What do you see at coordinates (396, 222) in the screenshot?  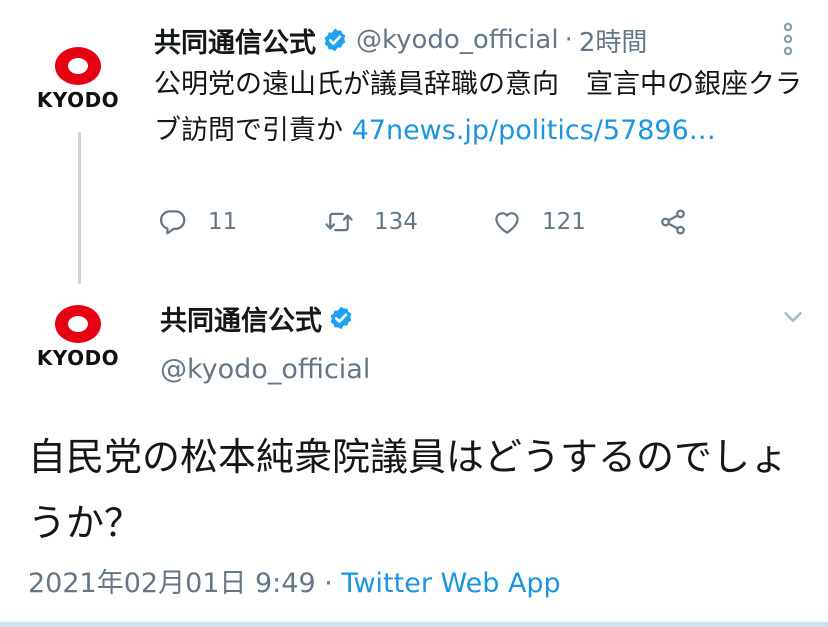 I see `retweet-count: 134` at bounding box center [396, 222].